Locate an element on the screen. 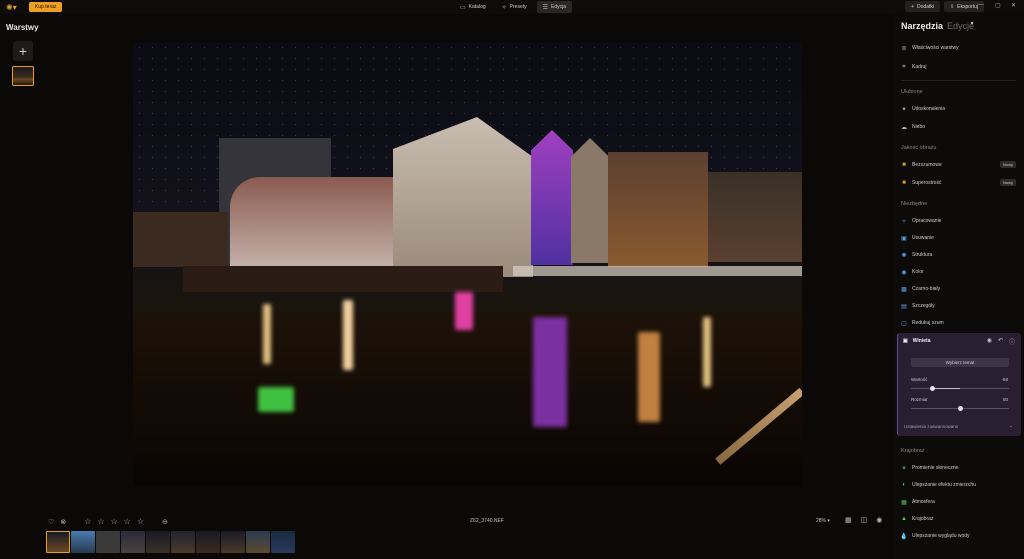  size-slider is located at coordinates (960, 408).